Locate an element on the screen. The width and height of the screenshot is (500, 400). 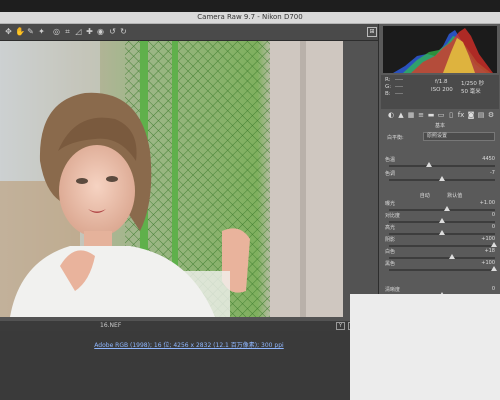
slider-value: -7 is located at coordinates (492, 173).